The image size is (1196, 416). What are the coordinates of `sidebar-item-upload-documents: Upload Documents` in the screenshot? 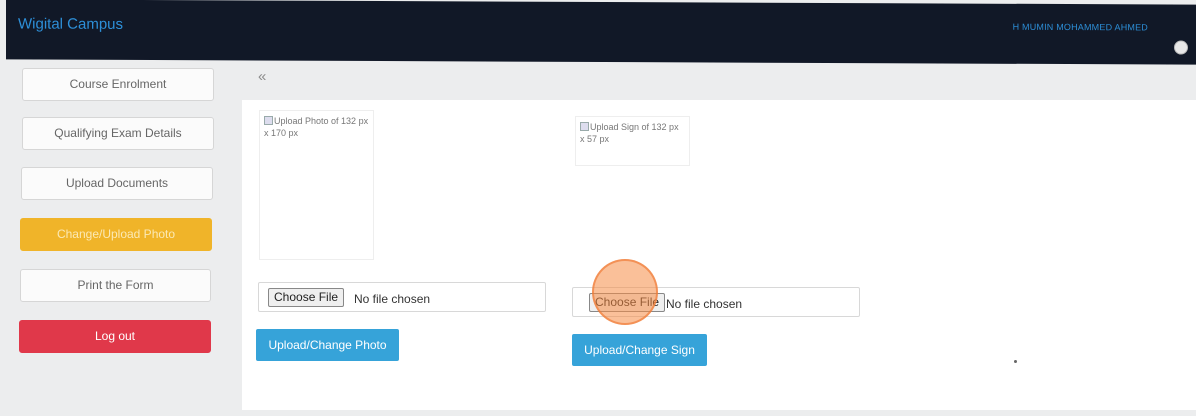 It's located at (117, 183).